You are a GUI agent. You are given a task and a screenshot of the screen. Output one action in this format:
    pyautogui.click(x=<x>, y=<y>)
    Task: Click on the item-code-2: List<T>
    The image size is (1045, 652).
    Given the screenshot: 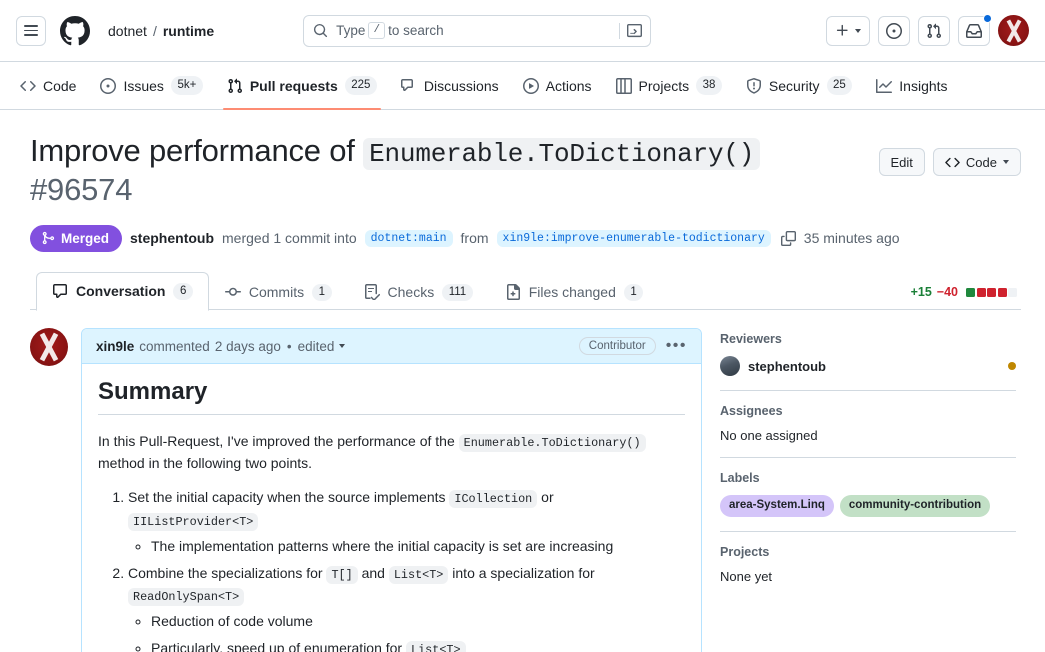 What is the action you would take?
    pyautogui.click(x=418, y=574)
    